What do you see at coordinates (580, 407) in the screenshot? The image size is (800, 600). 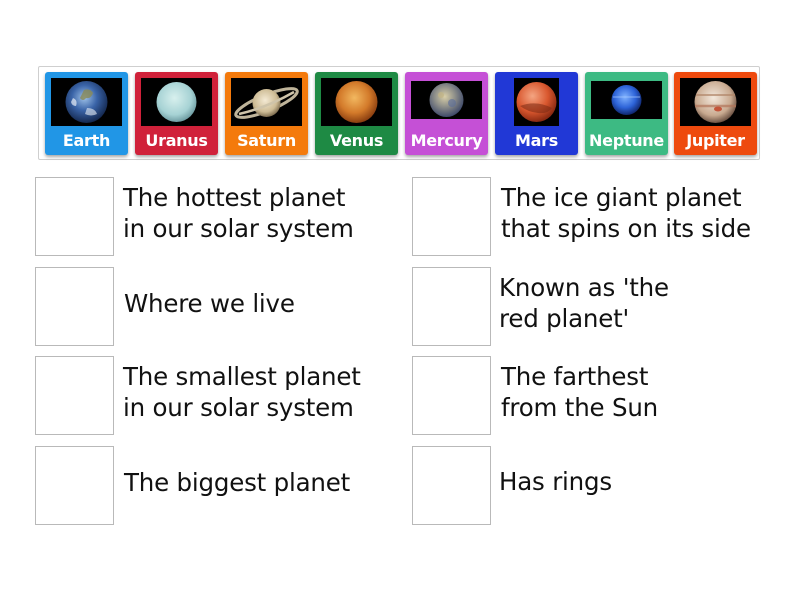 I see `clue-line: from the Sun` at bounding box center [580, 407].